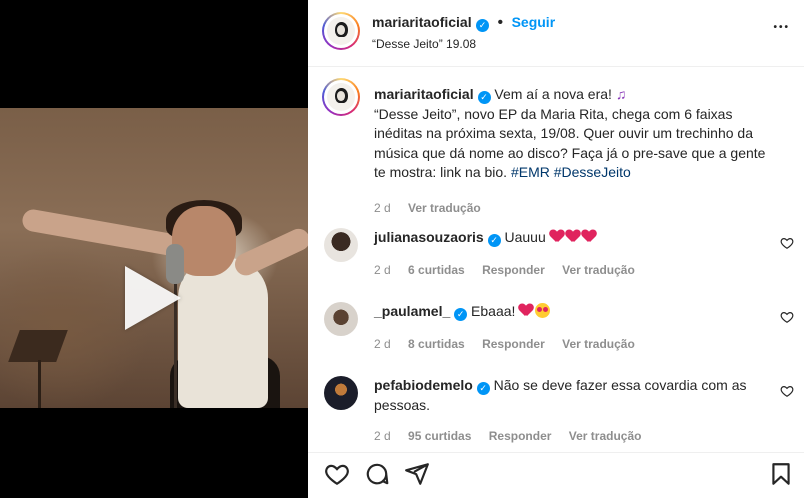 The width and height of the screenshot is (804, 498). What do you see at coordinates (382, 207) in the screenshot?
I see `caption-time: 2 d` at bounding box center [382, 207].